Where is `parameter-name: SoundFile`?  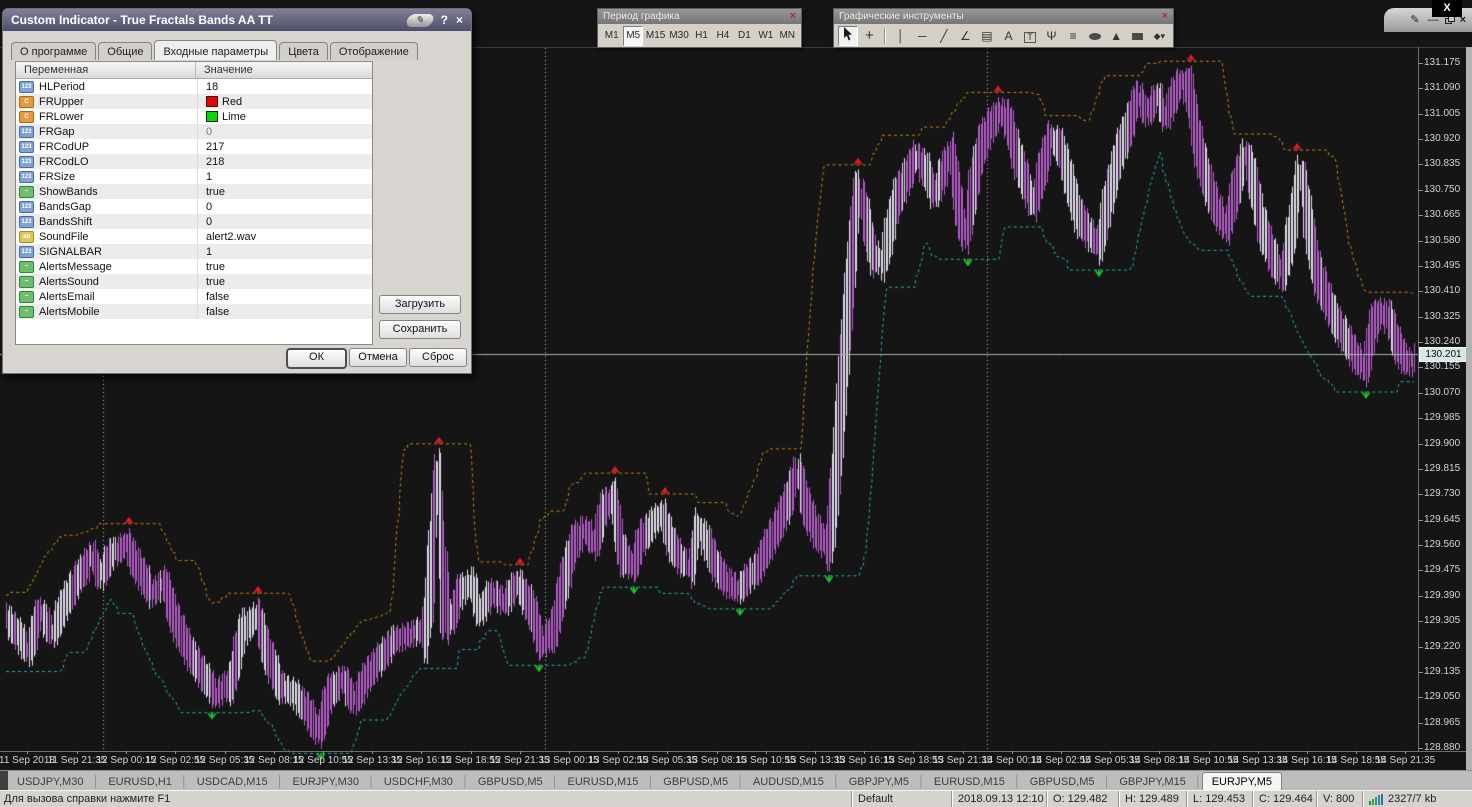 parameter-name: SoundFile is located at coordinates (64, 236).